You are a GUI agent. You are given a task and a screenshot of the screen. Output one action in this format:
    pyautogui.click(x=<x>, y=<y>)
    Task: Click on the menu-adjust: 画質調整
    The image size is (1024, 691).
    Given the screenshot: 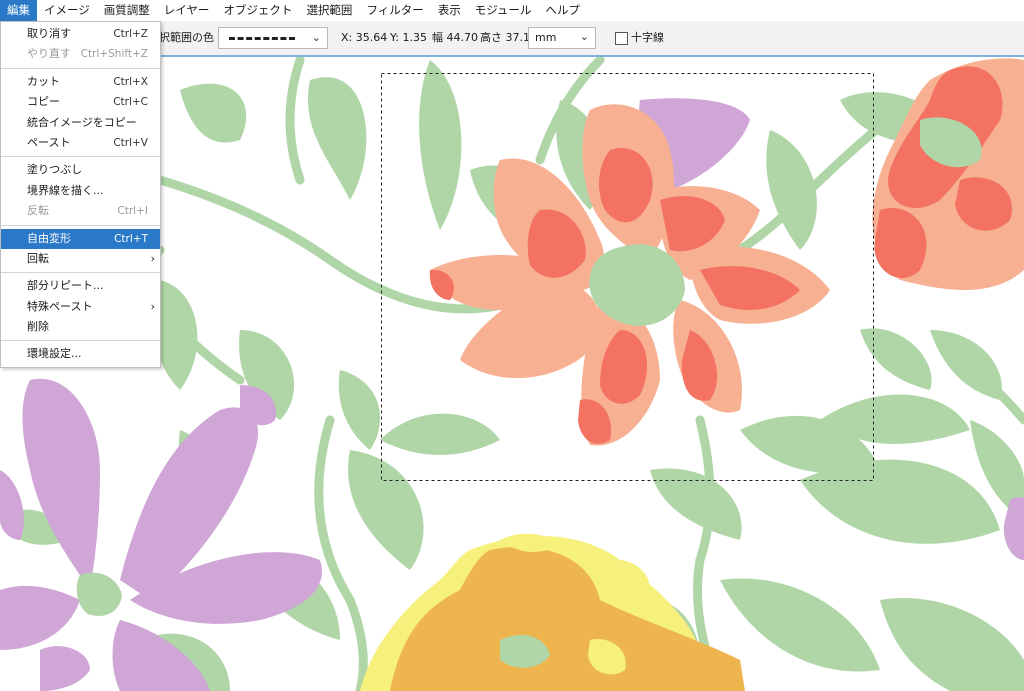 What is the action you would take?
    pyautogui.click(x=127, y=10)
    